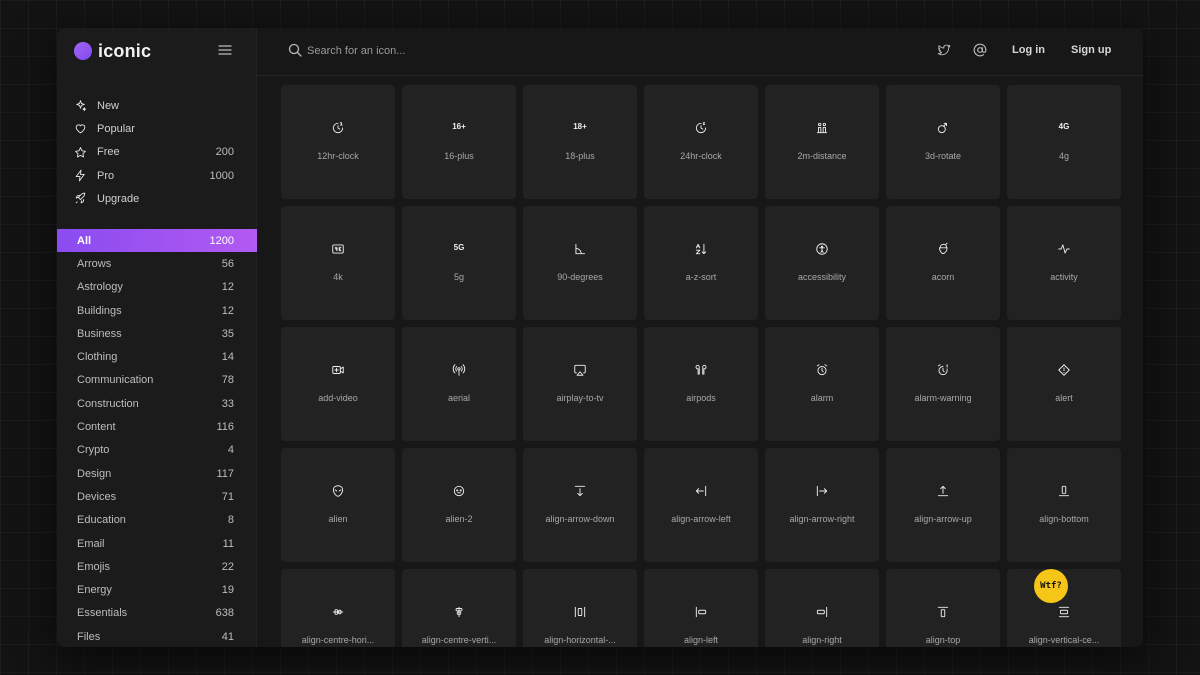 This screenshot has width=1200, height=675. What do you see at coordinates (580, 142) in the screenshot?
I see `icon-tile: 18+ 18-plus` at bounding box center [580, 142].